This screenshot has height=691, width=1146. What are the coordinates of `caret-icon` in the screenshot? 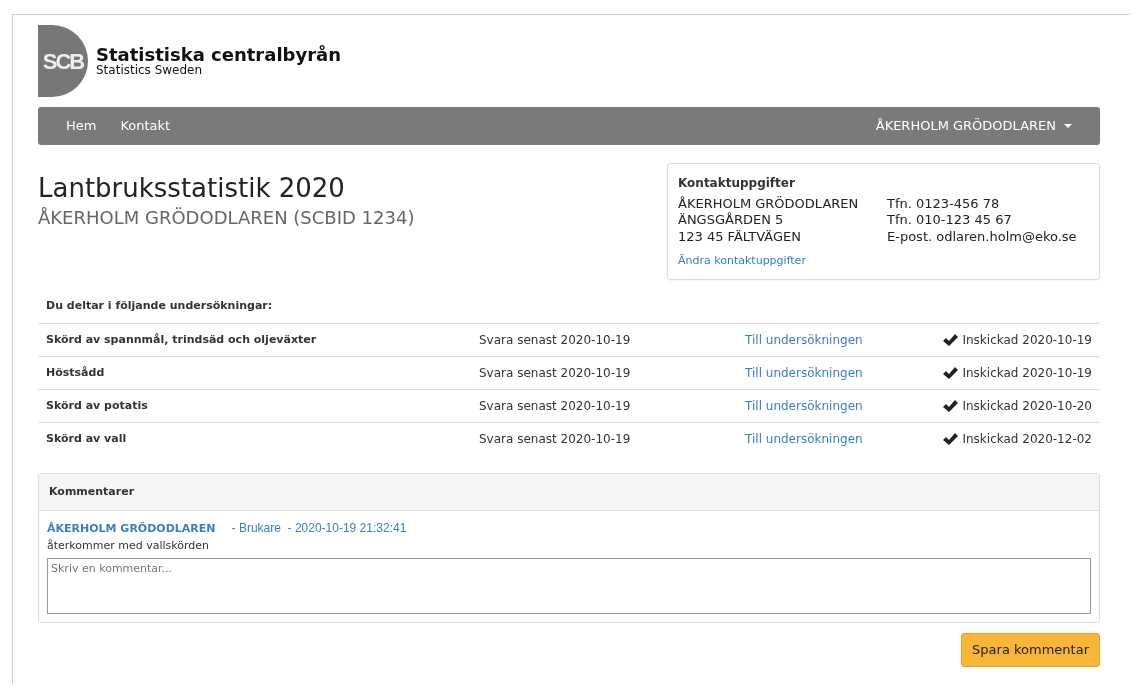 It's located at (1068, 126).